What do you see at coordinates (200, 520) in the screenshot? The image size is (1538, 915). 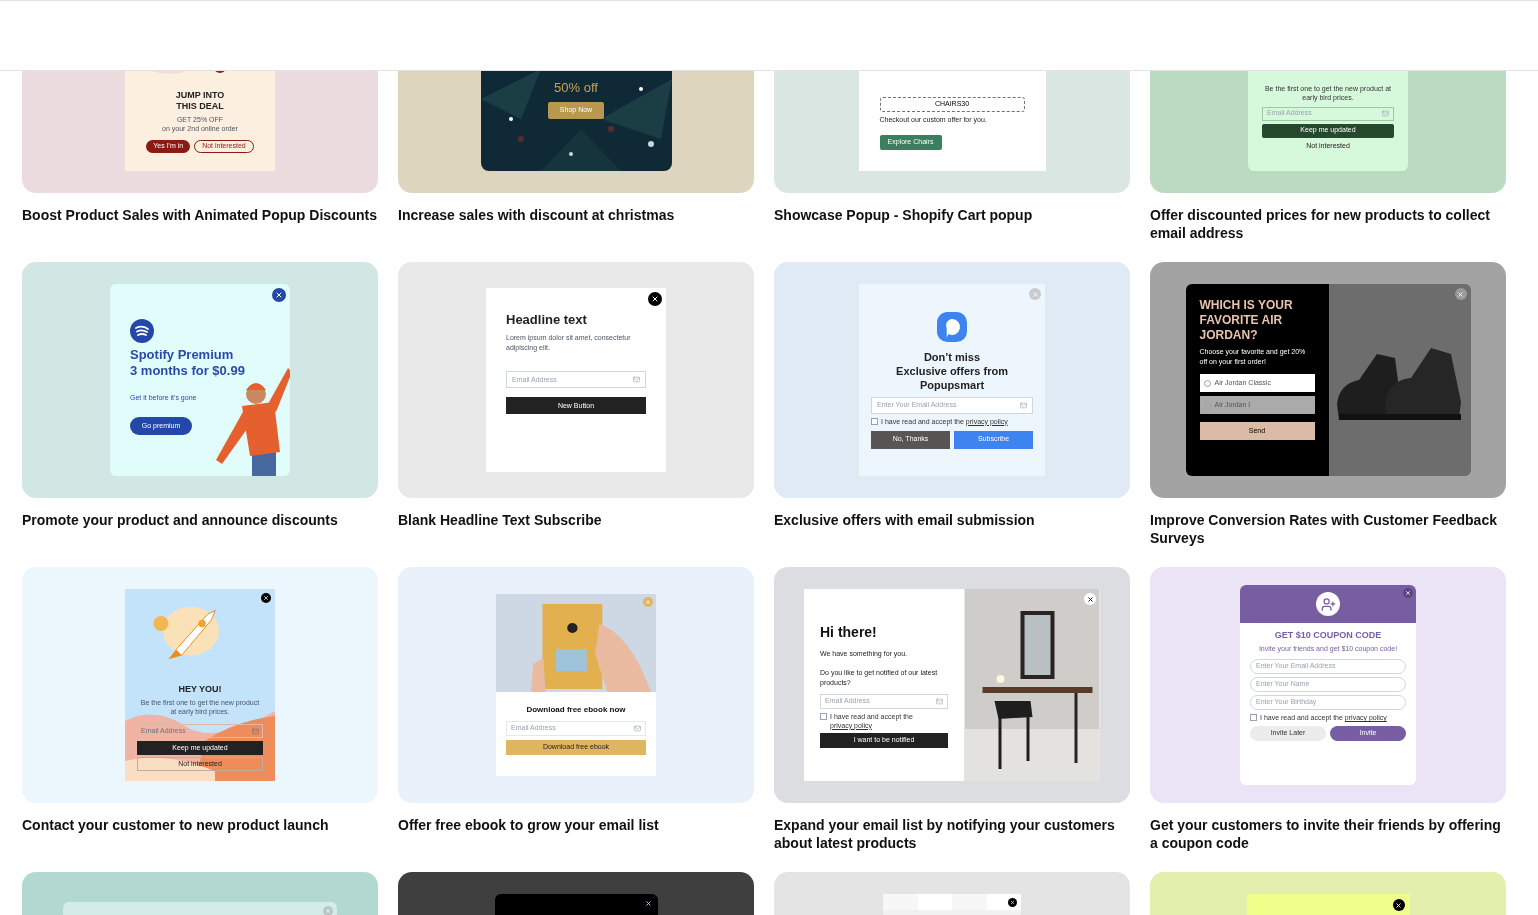 I see `template-title: Promote your product and announce discounts` at bounding box center [200, 520].